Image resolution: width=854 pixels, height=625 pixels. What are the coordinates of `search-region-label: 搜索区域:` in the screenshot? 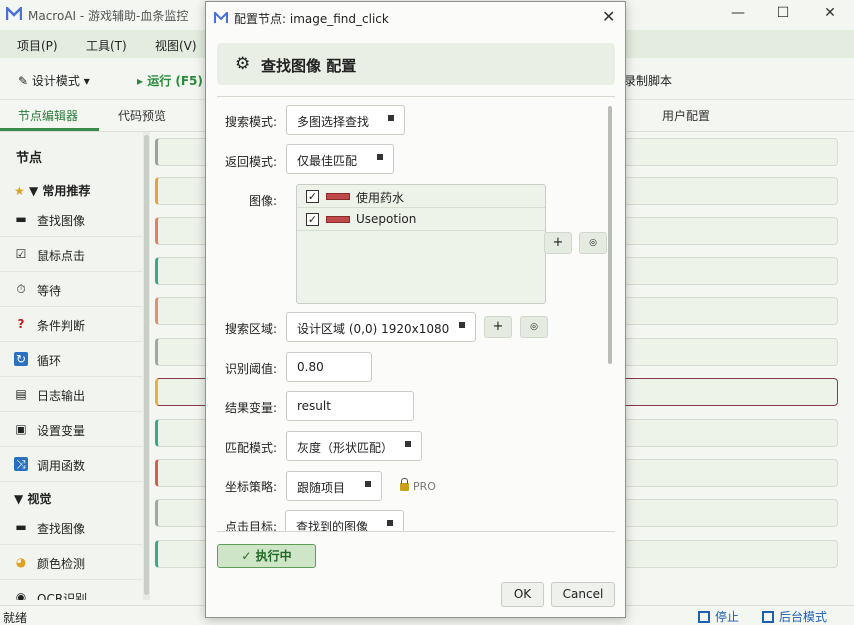 It's located at (251, 329).